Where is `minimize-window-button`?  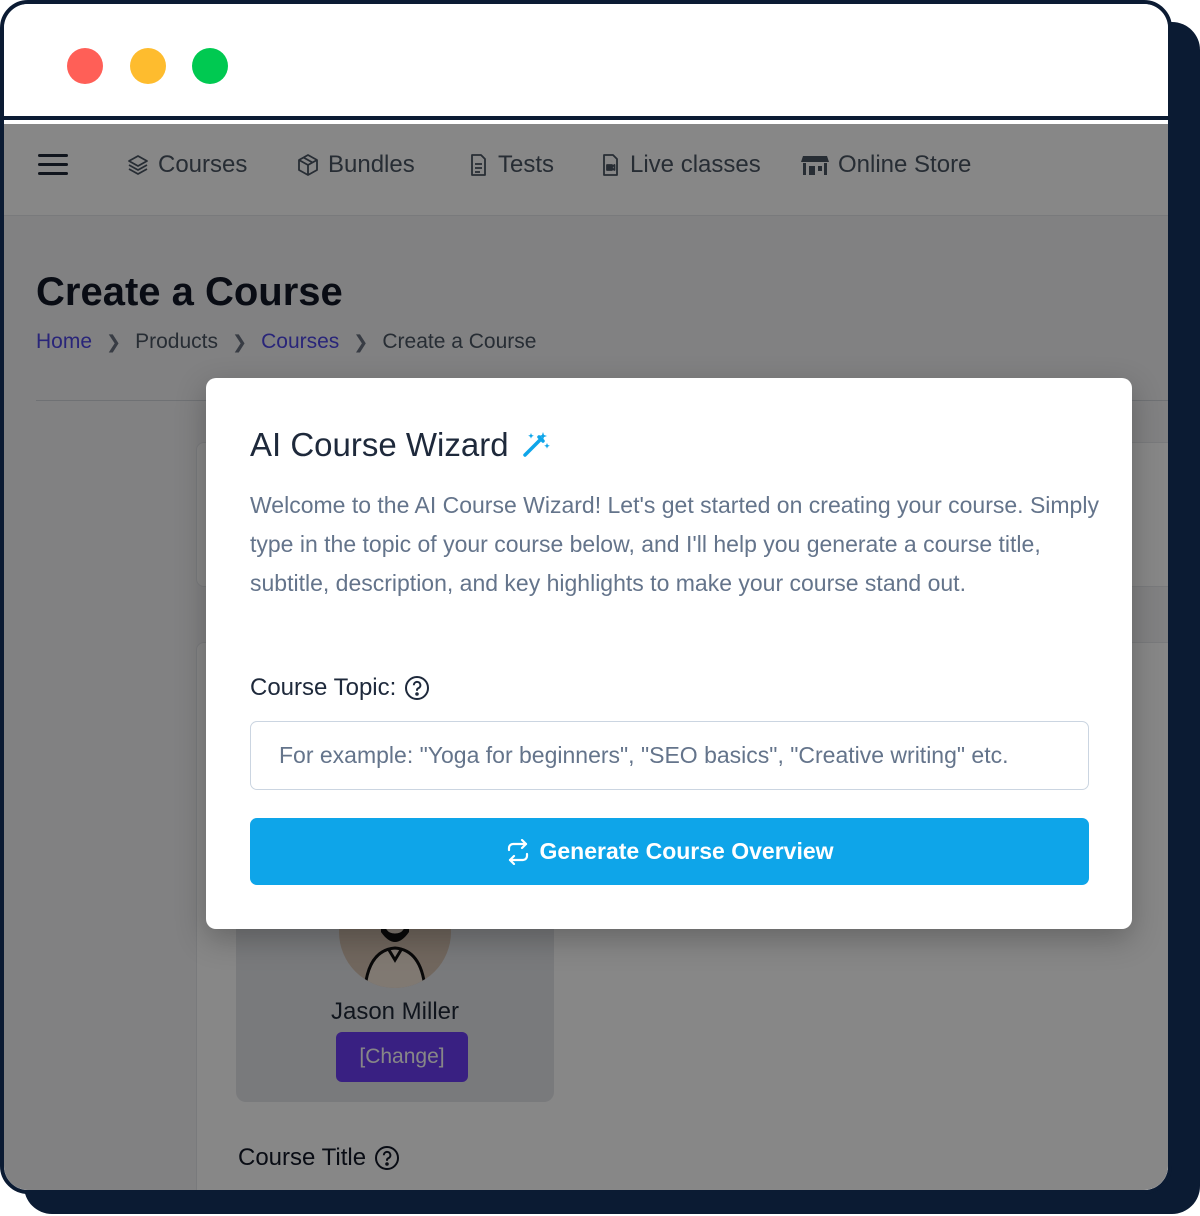
minimize-window-button is located at coordinates (148, 66).